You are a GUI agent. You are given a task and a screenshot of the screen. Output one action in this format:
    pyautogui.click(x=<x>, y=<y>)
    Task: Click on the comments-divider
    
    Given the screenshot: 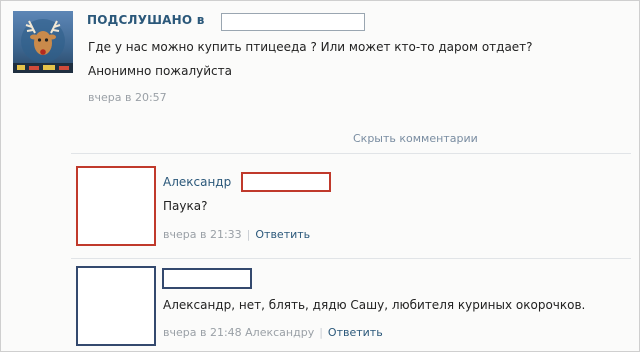 What is the action you would take?
    pyautogui.click(x=351, y=153)
    